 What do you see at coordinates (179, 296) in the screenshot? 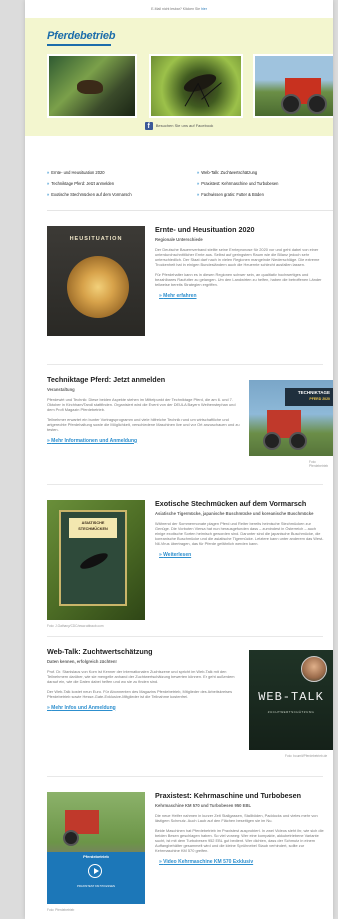
I see `cta-label: Mehr erfahren` at bounding box center [179, 296].